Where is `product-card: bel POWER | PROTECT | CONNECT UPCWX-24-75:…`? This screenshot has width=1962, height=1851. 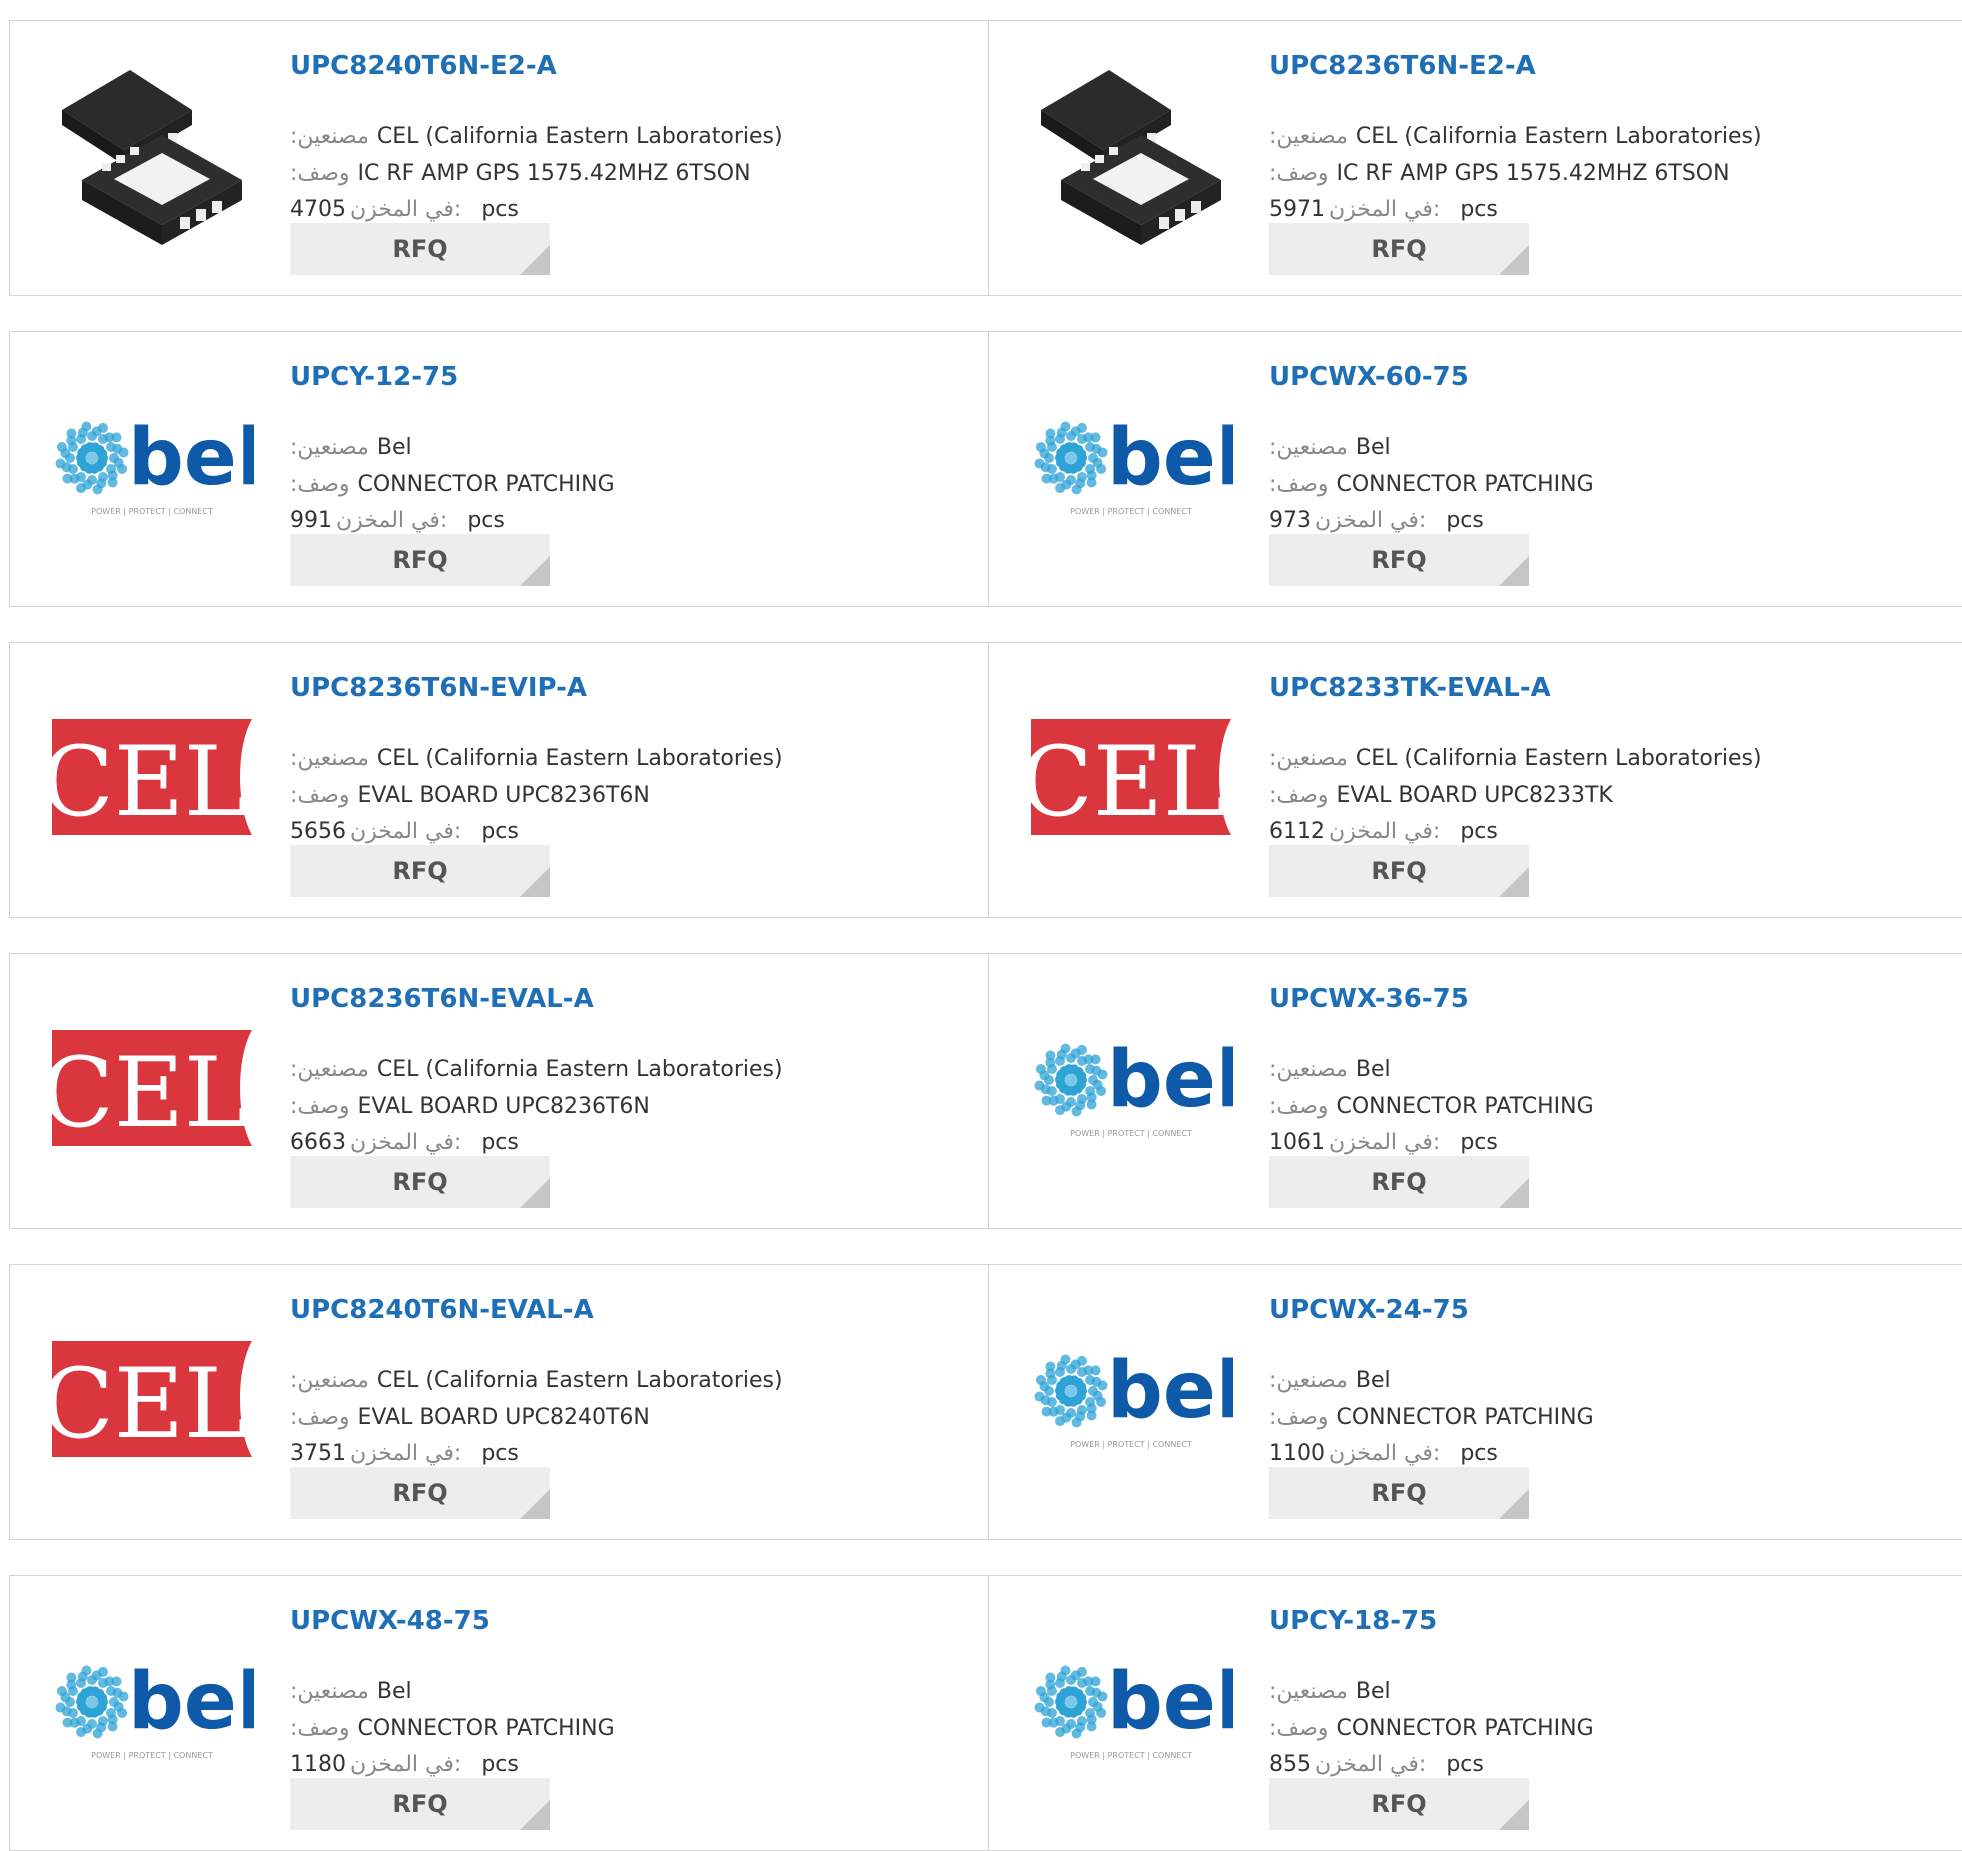 product-card: bel POWER | PROTECT | CONNECT UPCWX-24-75:… is located at coordinates (1475, 1402).